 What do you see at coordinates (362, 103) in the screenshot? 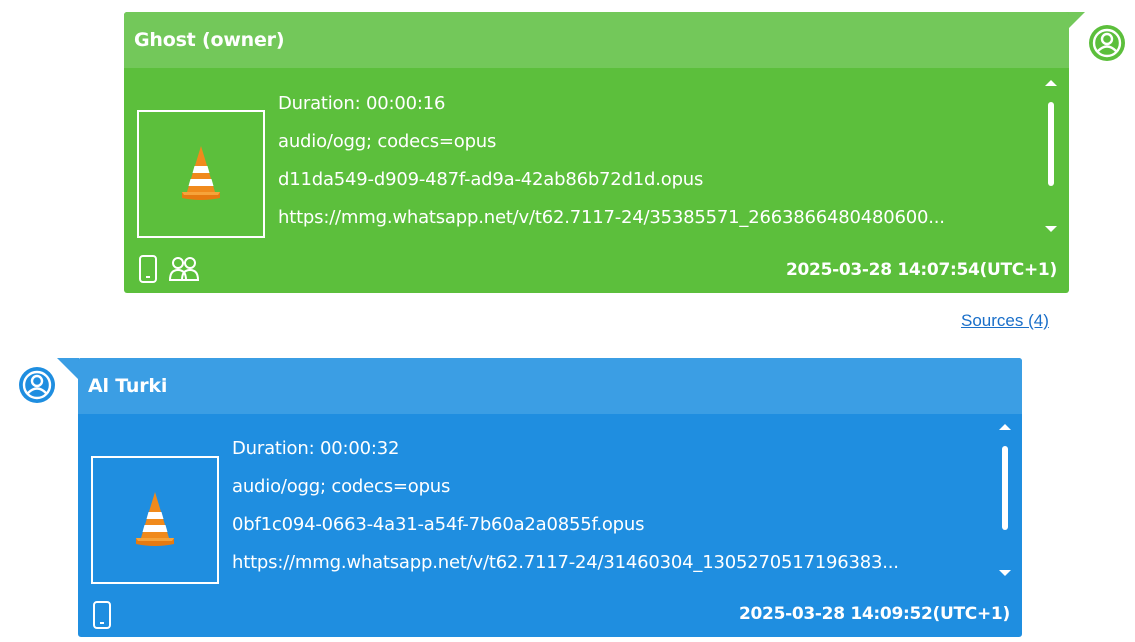
I see `duration-text: Duration: 00:00:16` at bounding box center [362, 103].